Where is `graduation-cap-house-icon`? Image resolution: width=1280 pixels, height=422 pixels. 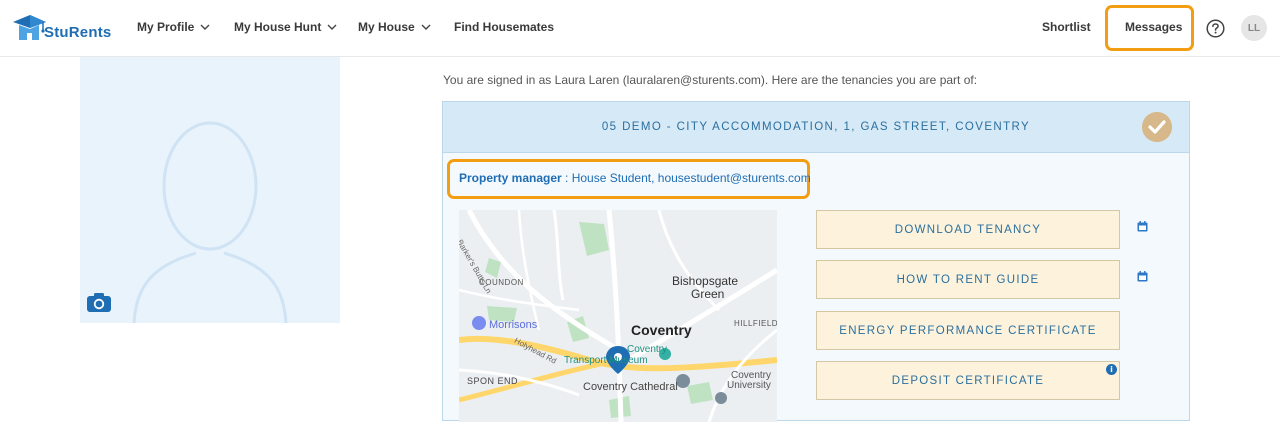 graduation-cap-house-icon is located at coordinates (29, 27).